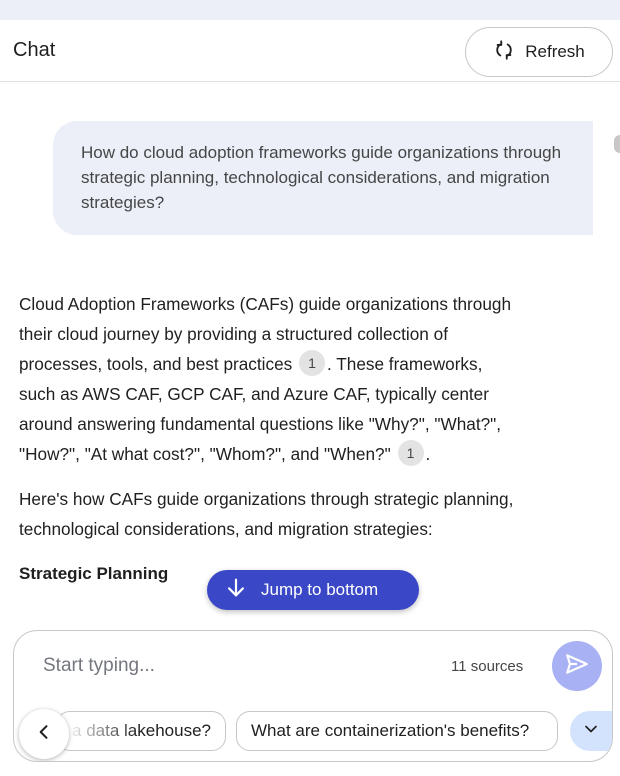 This screenshot has width=620, height=776. What do you see at coordinates (34, 50) in the screenshot?
I see `page-title: Chat` at bounding box center [34, 50].